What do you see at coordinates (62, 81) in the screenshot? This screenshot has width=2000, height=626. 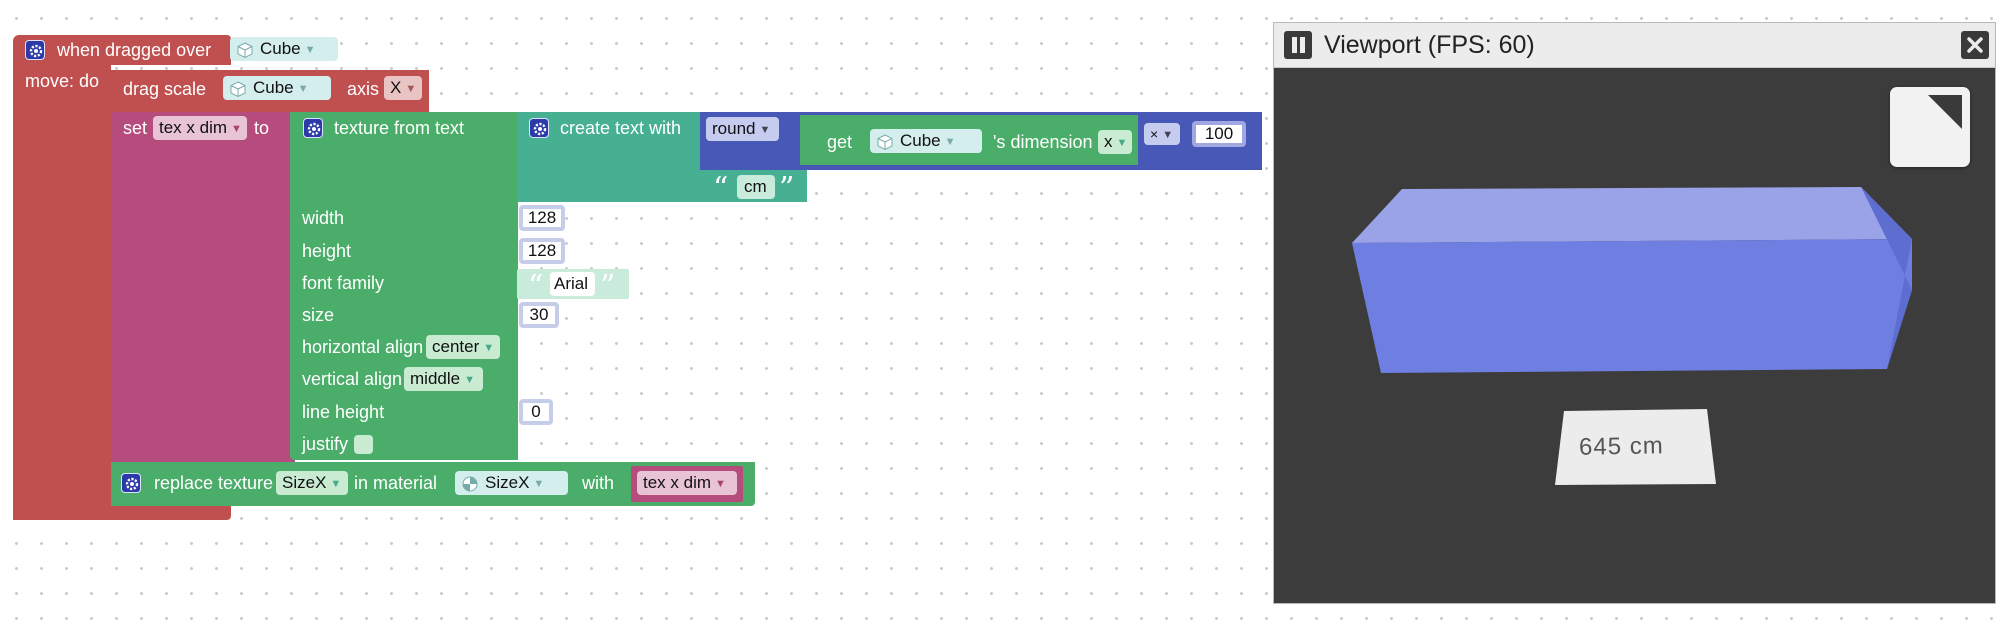 I see `event-do-label: move: do` at bounding box center [62, 81].